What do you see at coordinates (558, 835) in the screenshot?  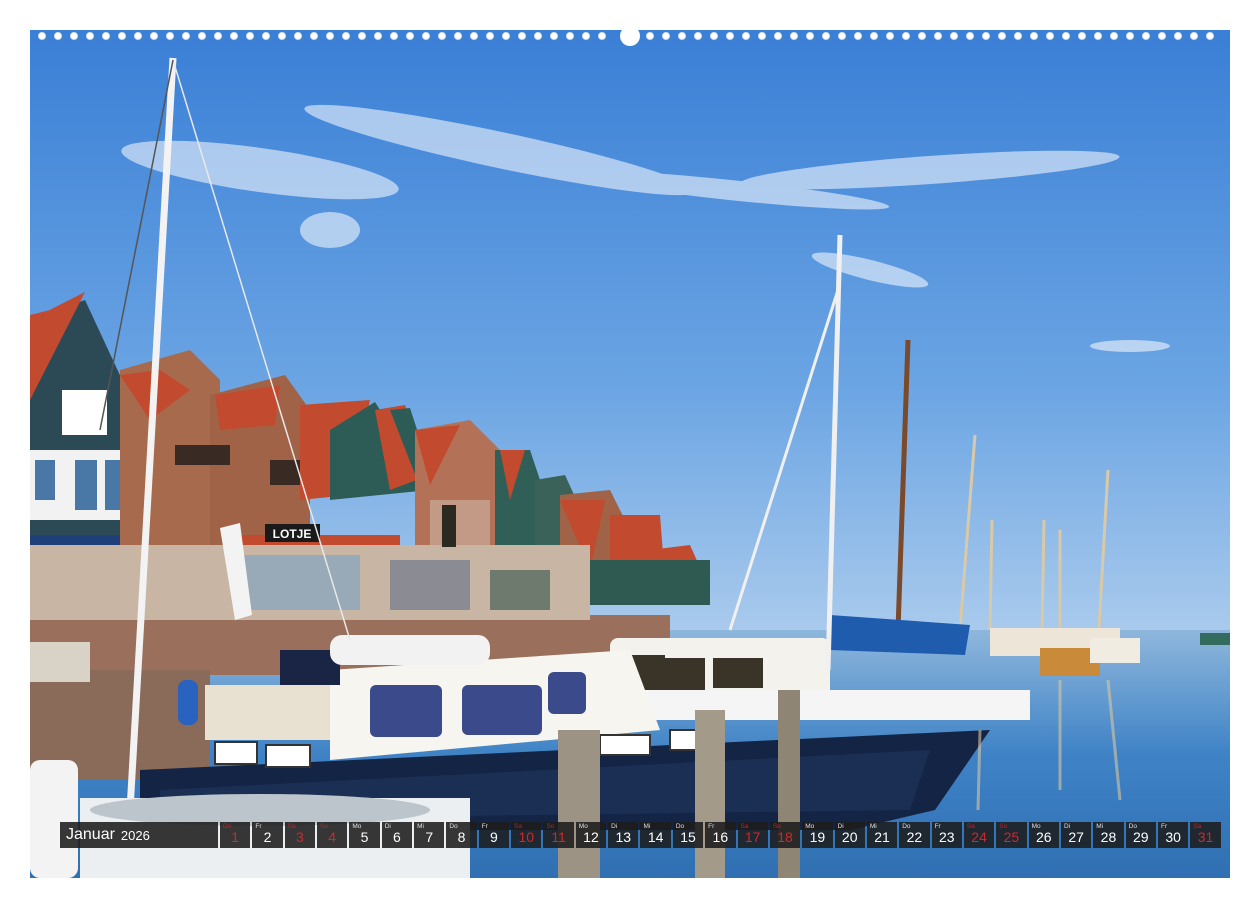 I see `calendar-day: So 11` at bounding box center [558, 835].